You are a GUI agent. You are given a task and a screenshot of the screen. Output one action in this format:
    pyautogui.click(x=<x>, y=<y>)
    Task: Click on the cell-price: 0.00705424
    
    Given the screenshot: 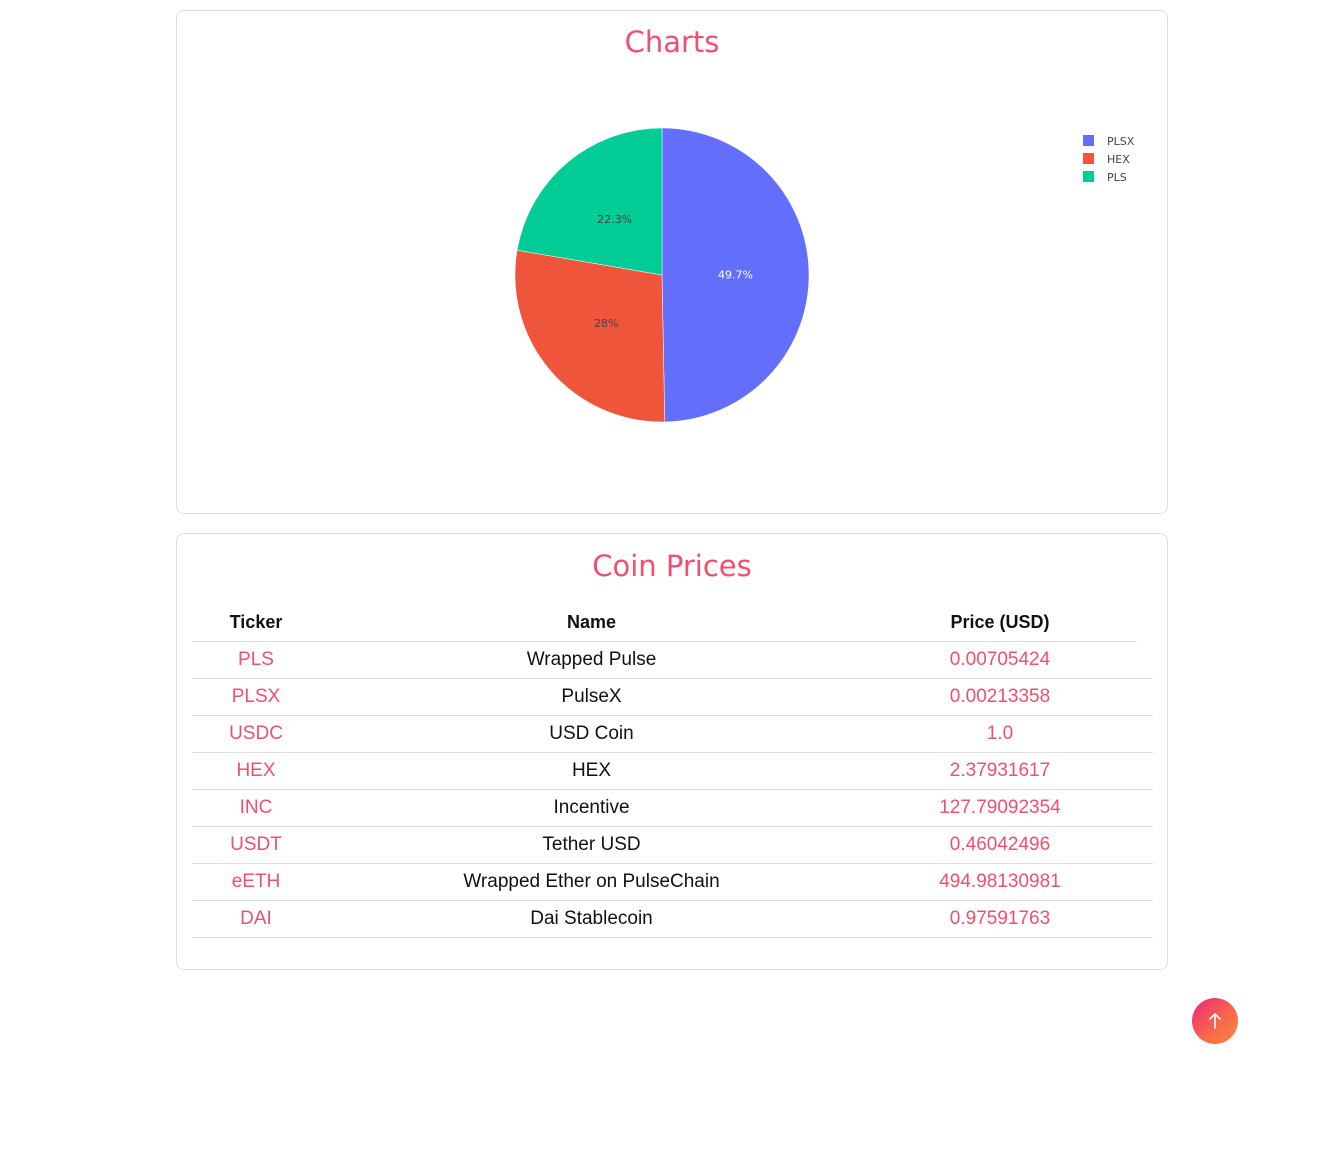 What is the action you would take?
    pyautogui.click(x=1000, y=660)
    